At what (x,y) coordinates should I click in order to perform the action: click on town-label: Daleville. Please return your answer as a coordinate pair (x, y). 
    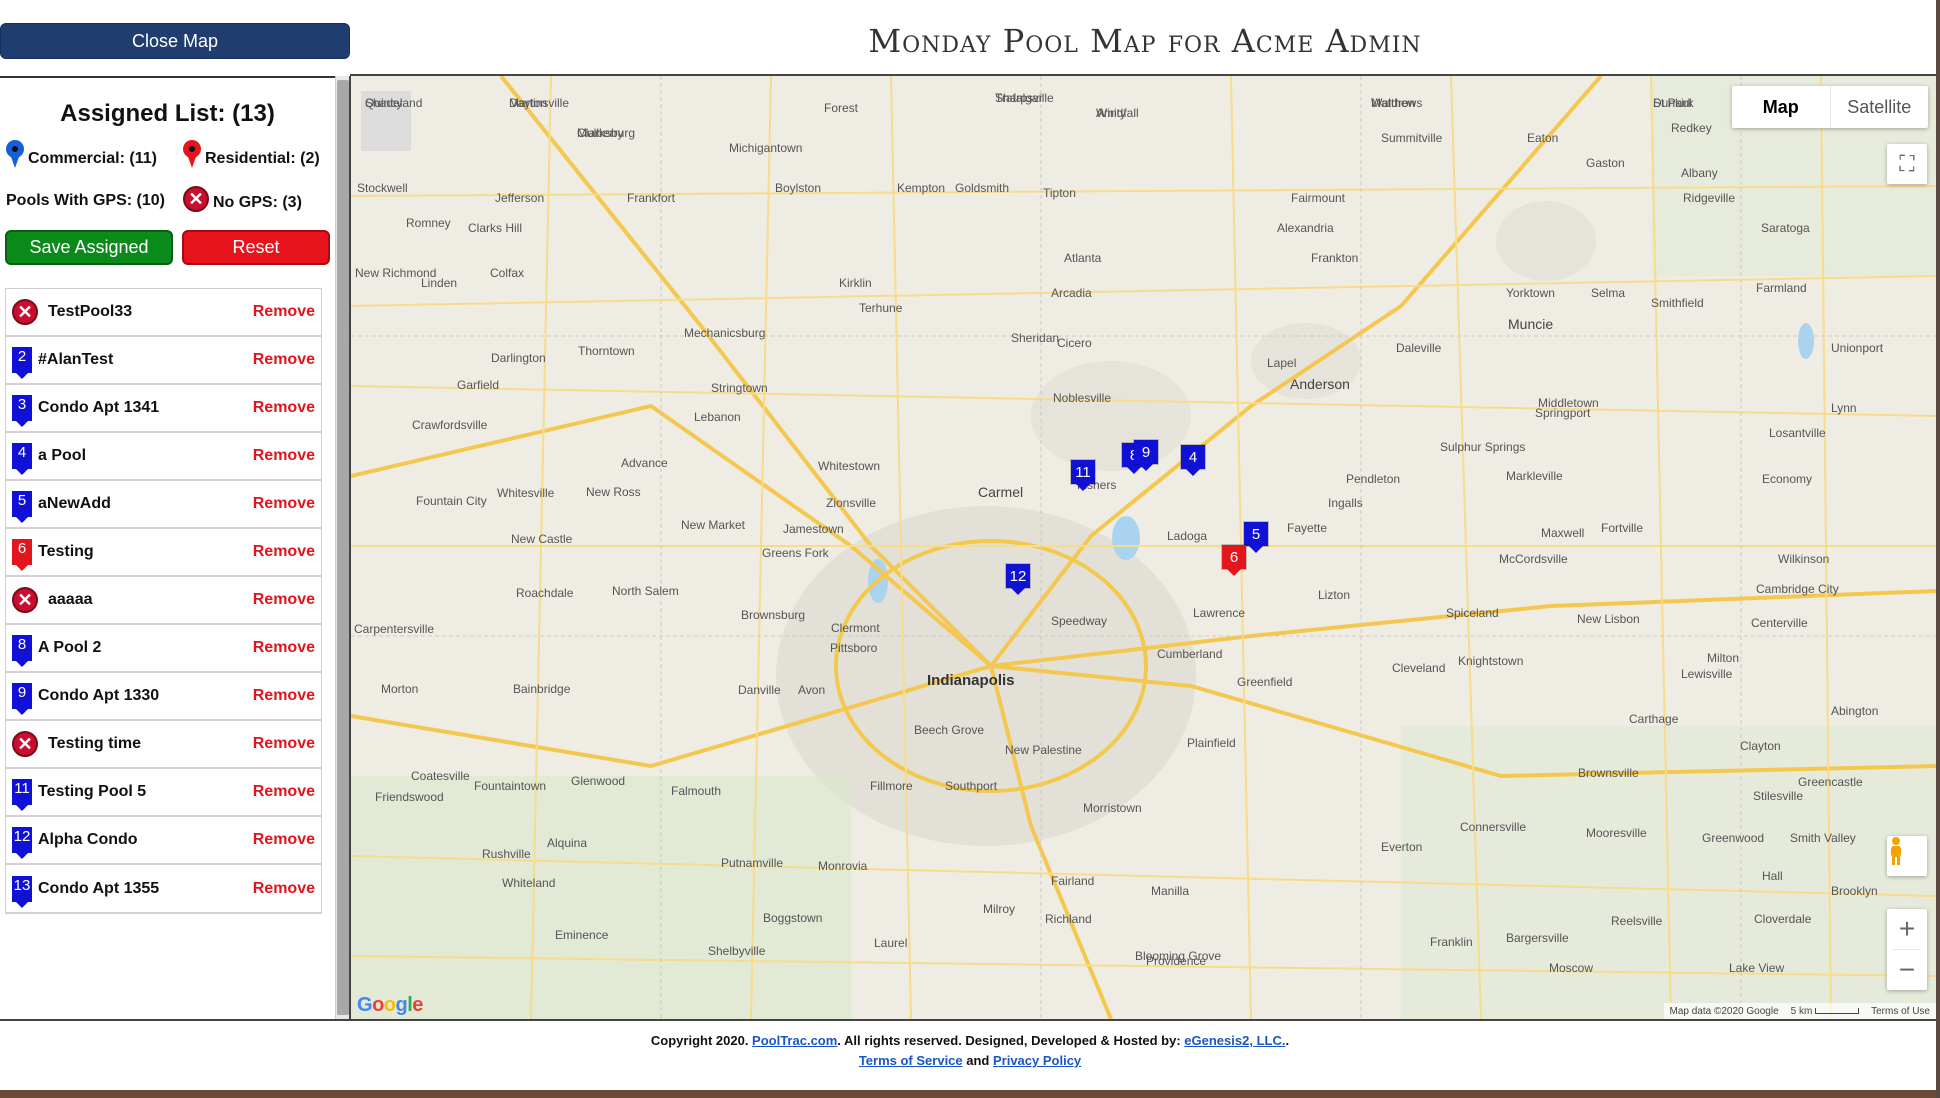
    Looking at the image, I should click on (1419, 348).